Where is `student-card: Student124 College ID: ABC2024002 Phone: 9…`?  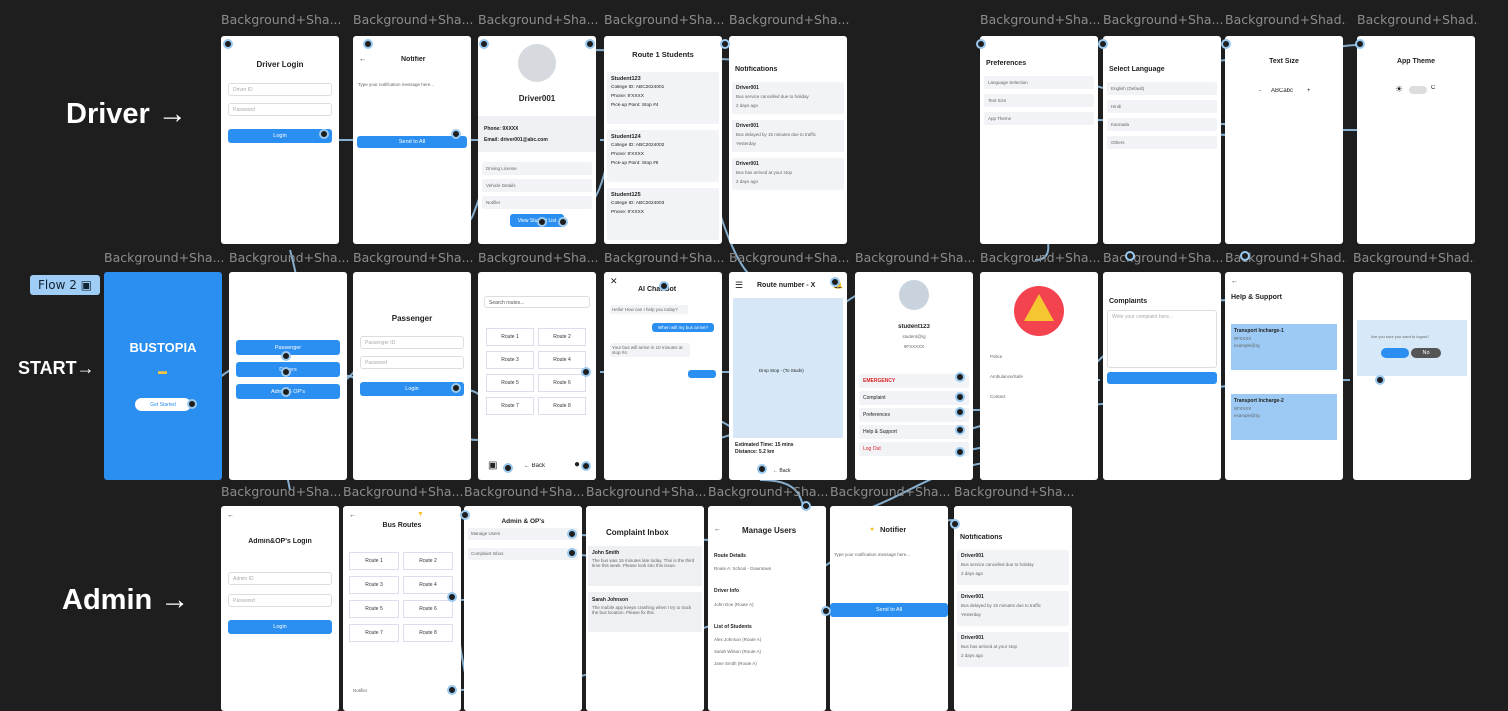
student-card: Student124 College ID: ABC2024002 Phone: 9… is located at coordinates (663, 156).